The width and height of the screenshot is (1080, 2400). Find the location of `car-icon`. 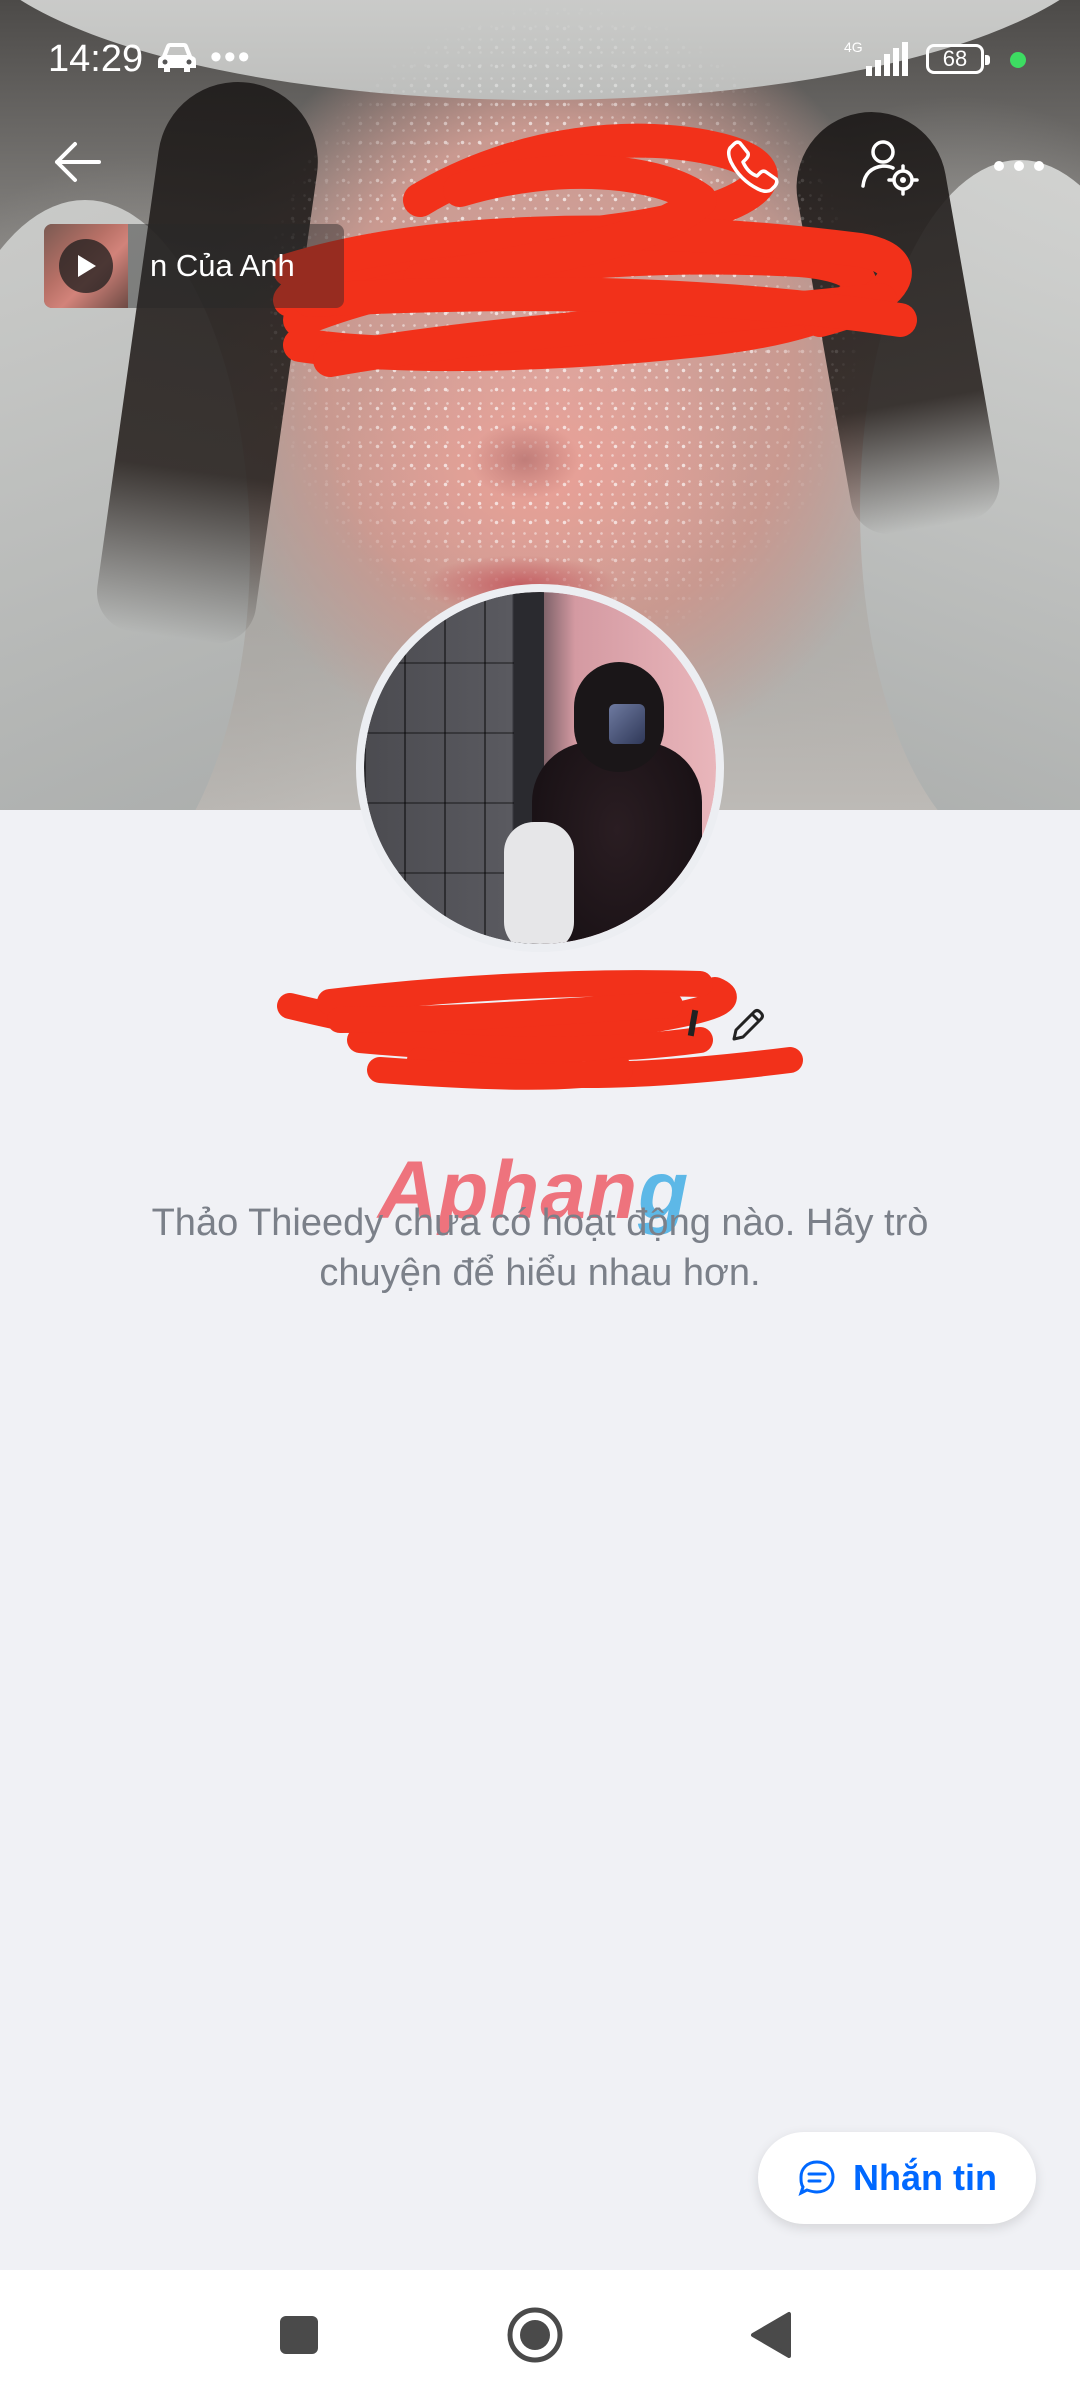

car-icon is located at coordinates (177, 57).